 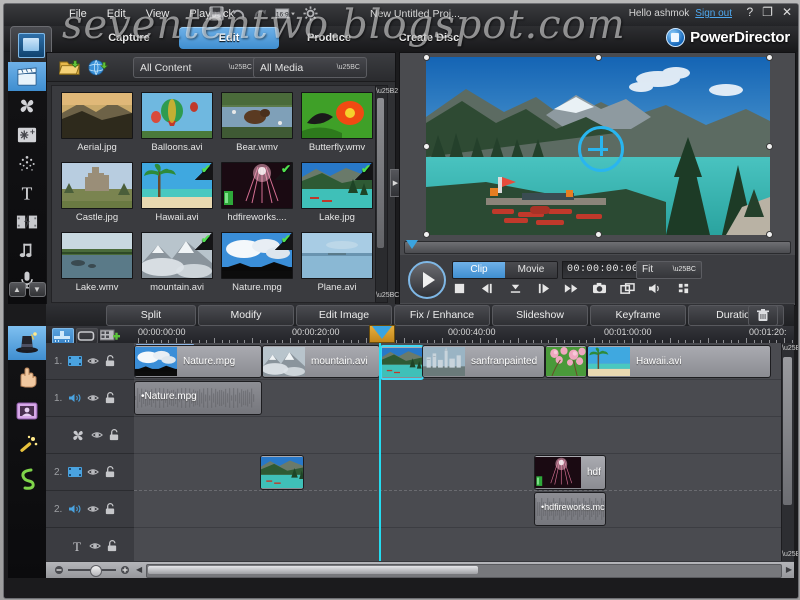 What do you see at coordinates (570, 509) in the screenshot?
I see `timeline-audio-clip: •hdfireworks.mc•` at bounding box center [570, 509].